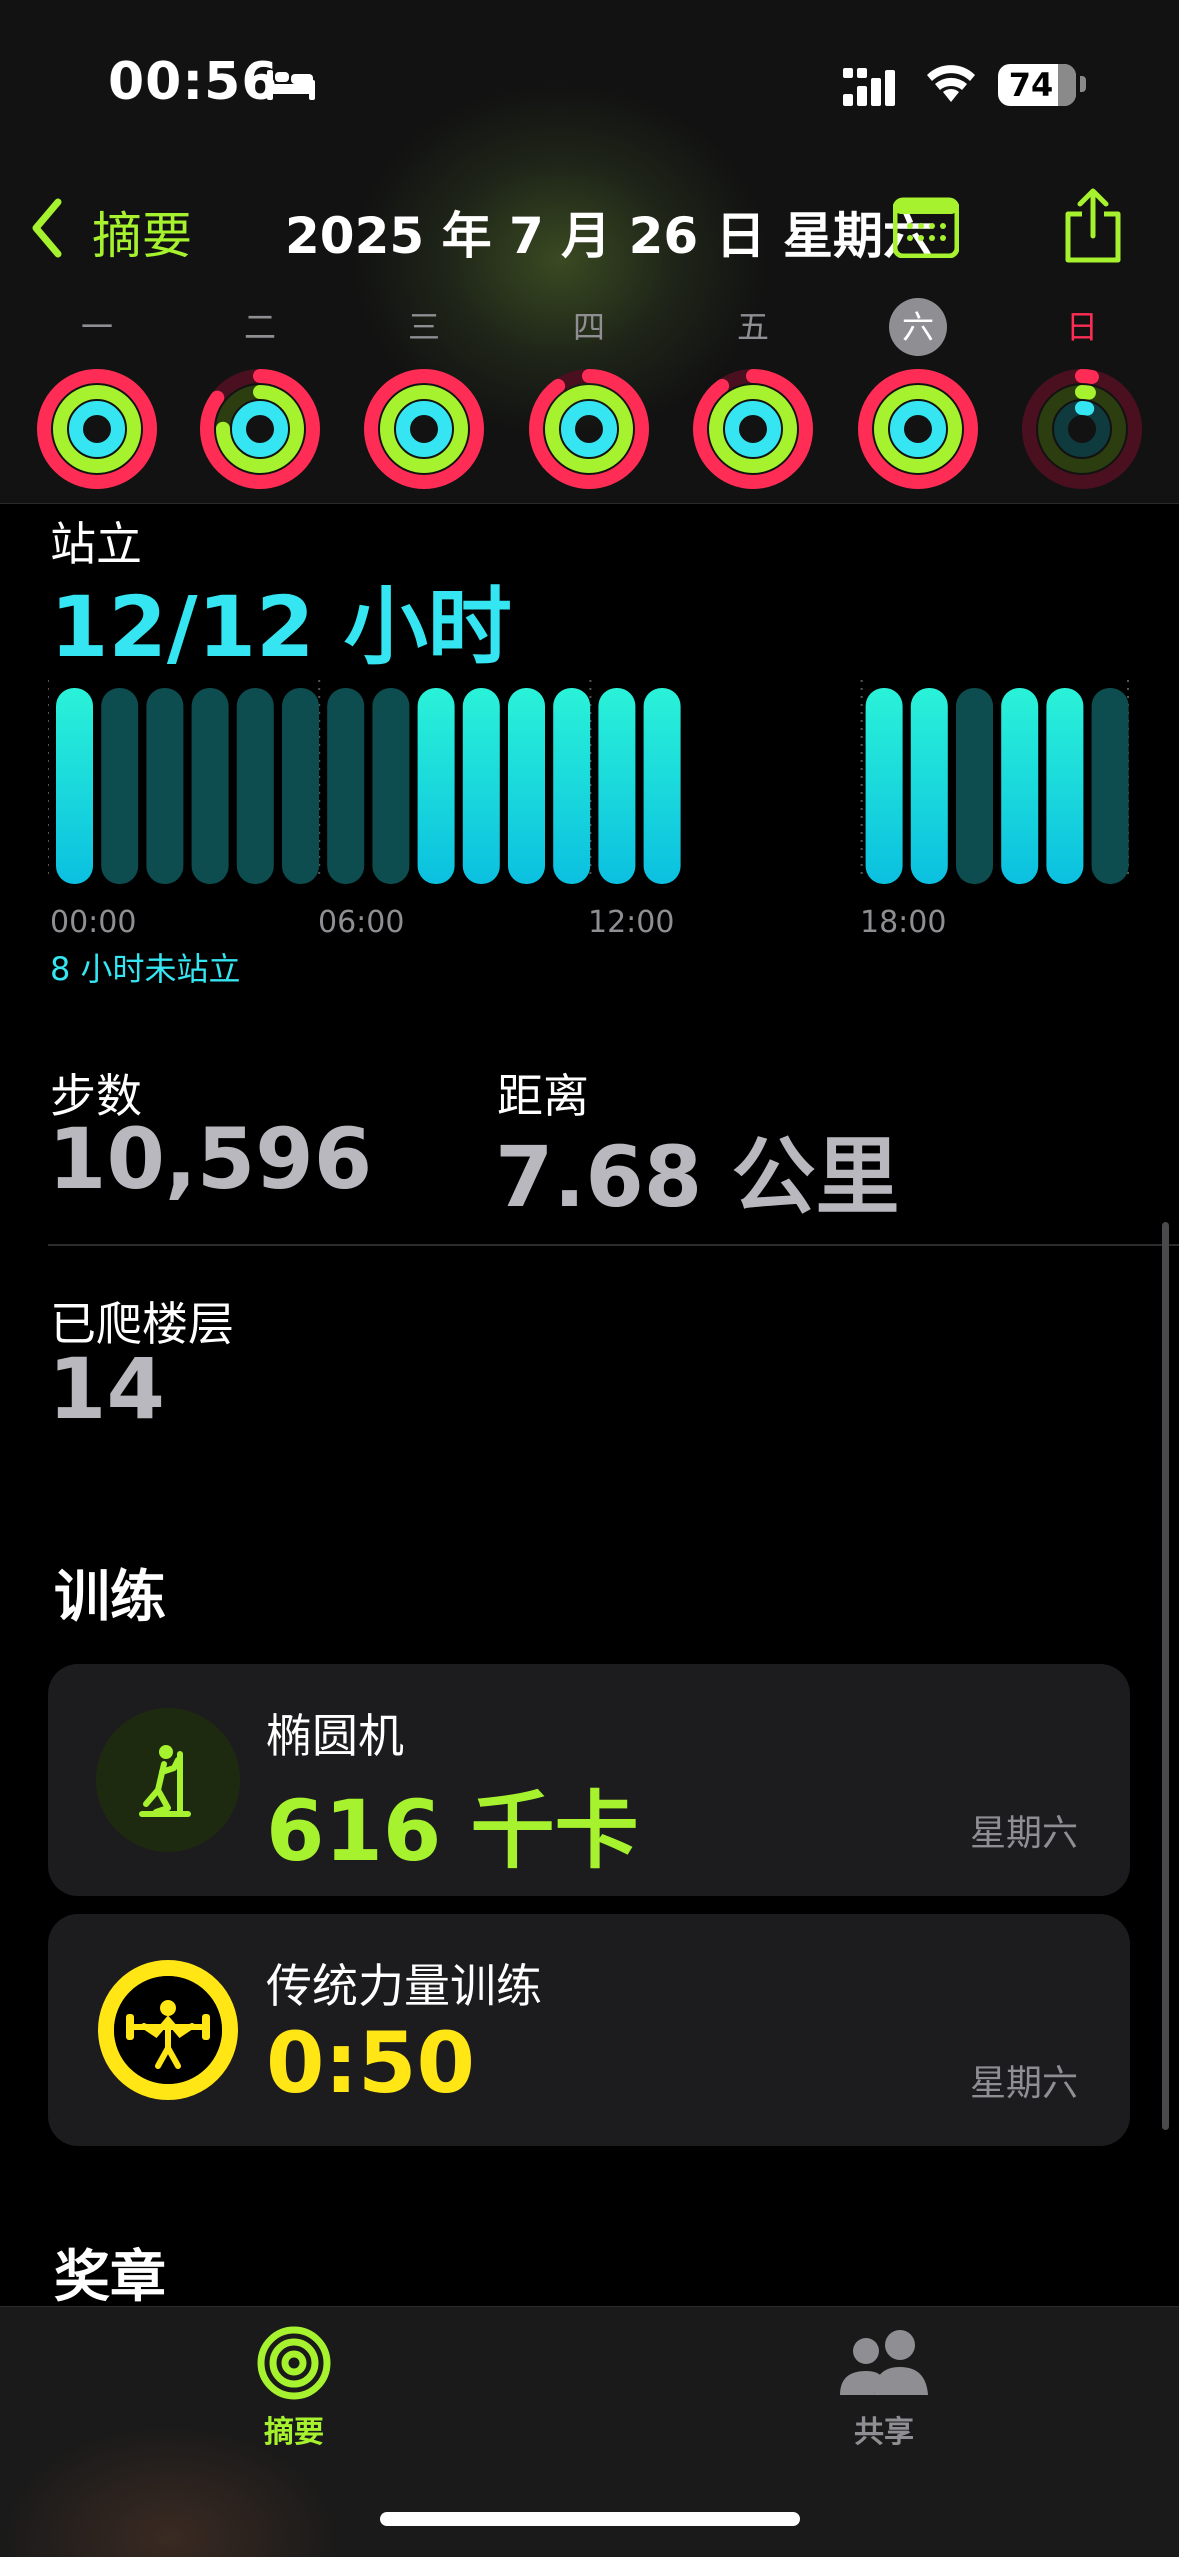  I want to click on battery-level: 74, so click(1031, 85).